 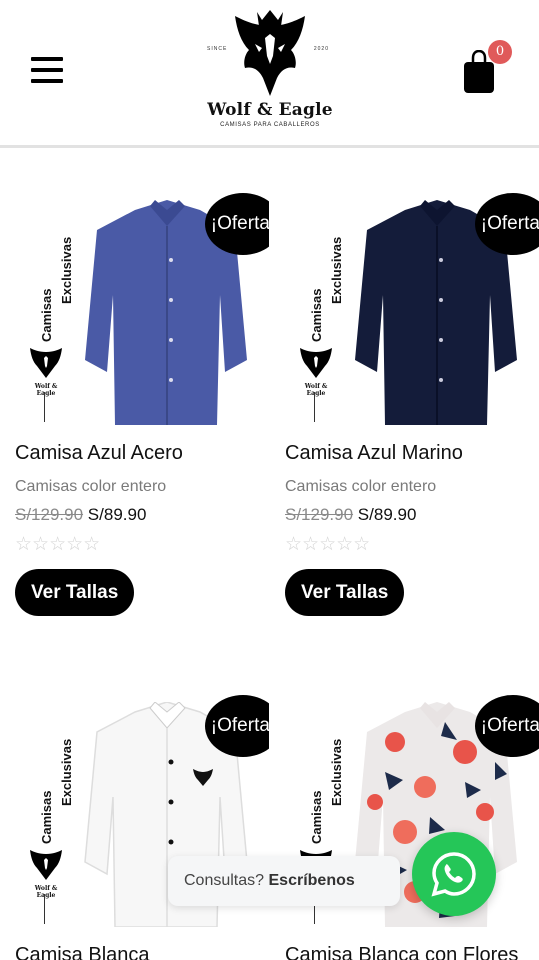 What do you see at coordinates (224, 880) in the screenshot?
I see `chat-prompt-prefix: Consultas?` at bounding box center [224, 880].